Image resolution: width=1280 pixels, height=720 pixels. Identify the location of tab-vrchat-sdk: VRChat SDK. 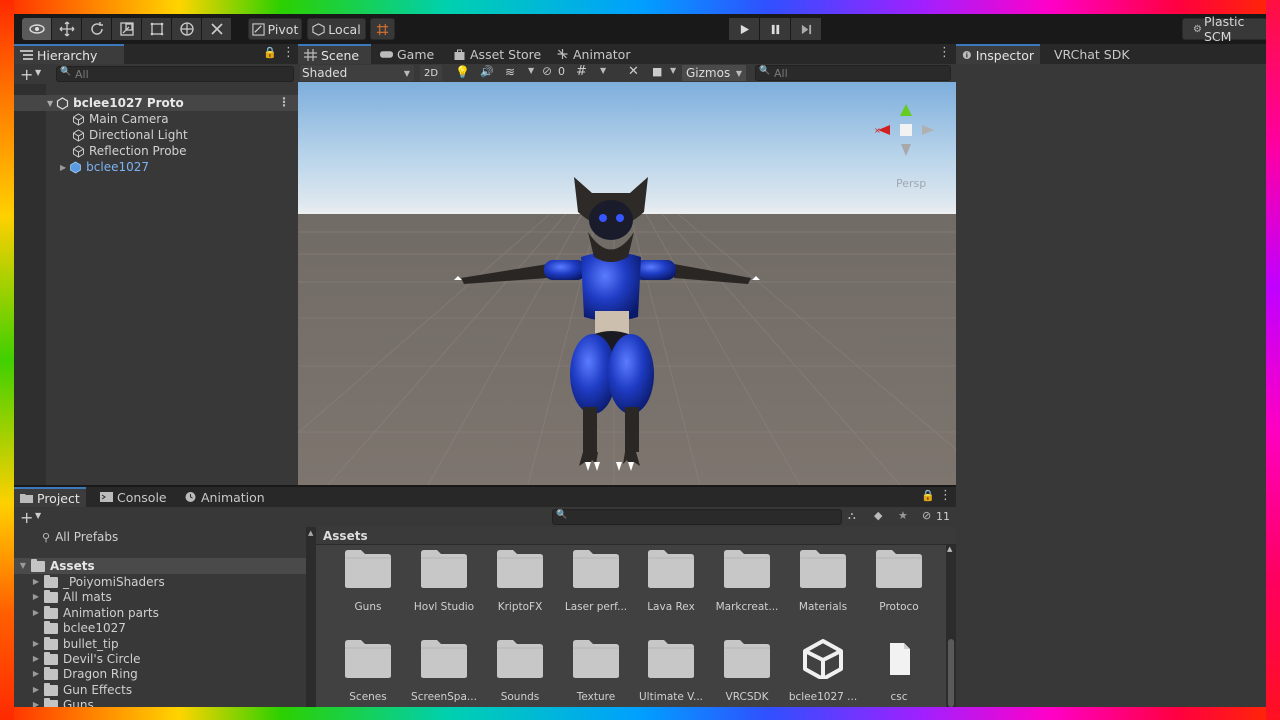
(1092, 54).